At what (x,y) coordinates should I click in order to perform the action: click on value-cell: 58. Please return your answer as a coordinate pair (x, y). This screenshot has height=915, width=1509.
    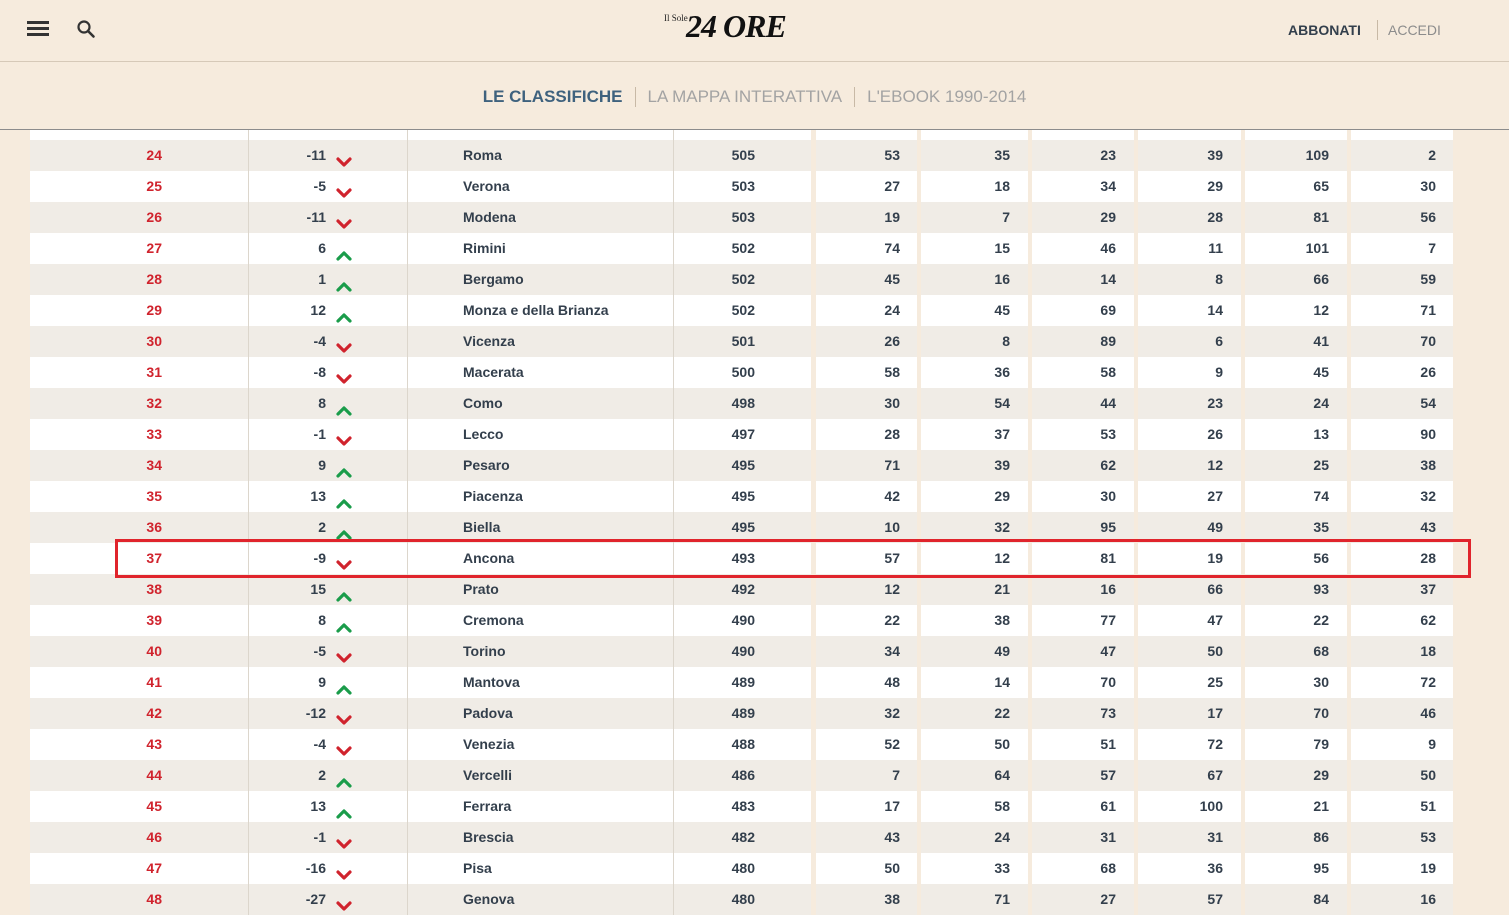
    Looking at the image, I should click on (892, 372).